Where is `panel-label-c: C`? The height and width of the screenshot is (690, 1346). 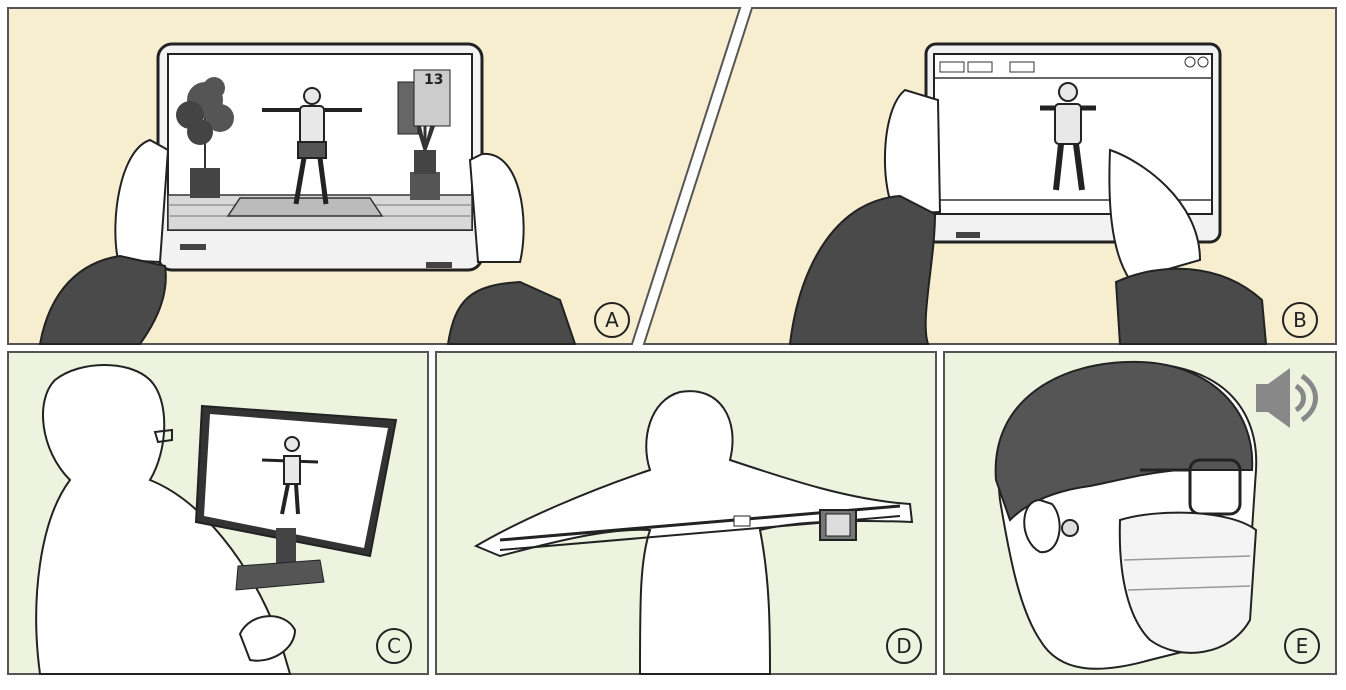
panel-label-c: C is located at coordinates (394, 646).